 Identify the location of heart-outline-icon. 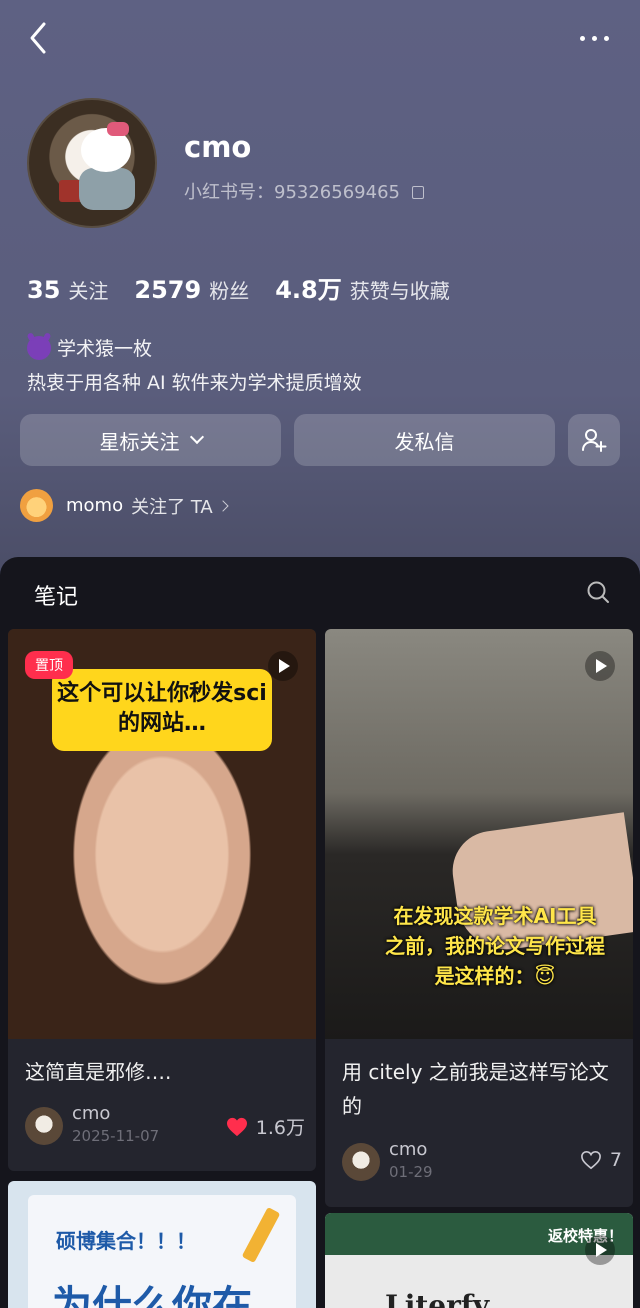
(590, 1160).